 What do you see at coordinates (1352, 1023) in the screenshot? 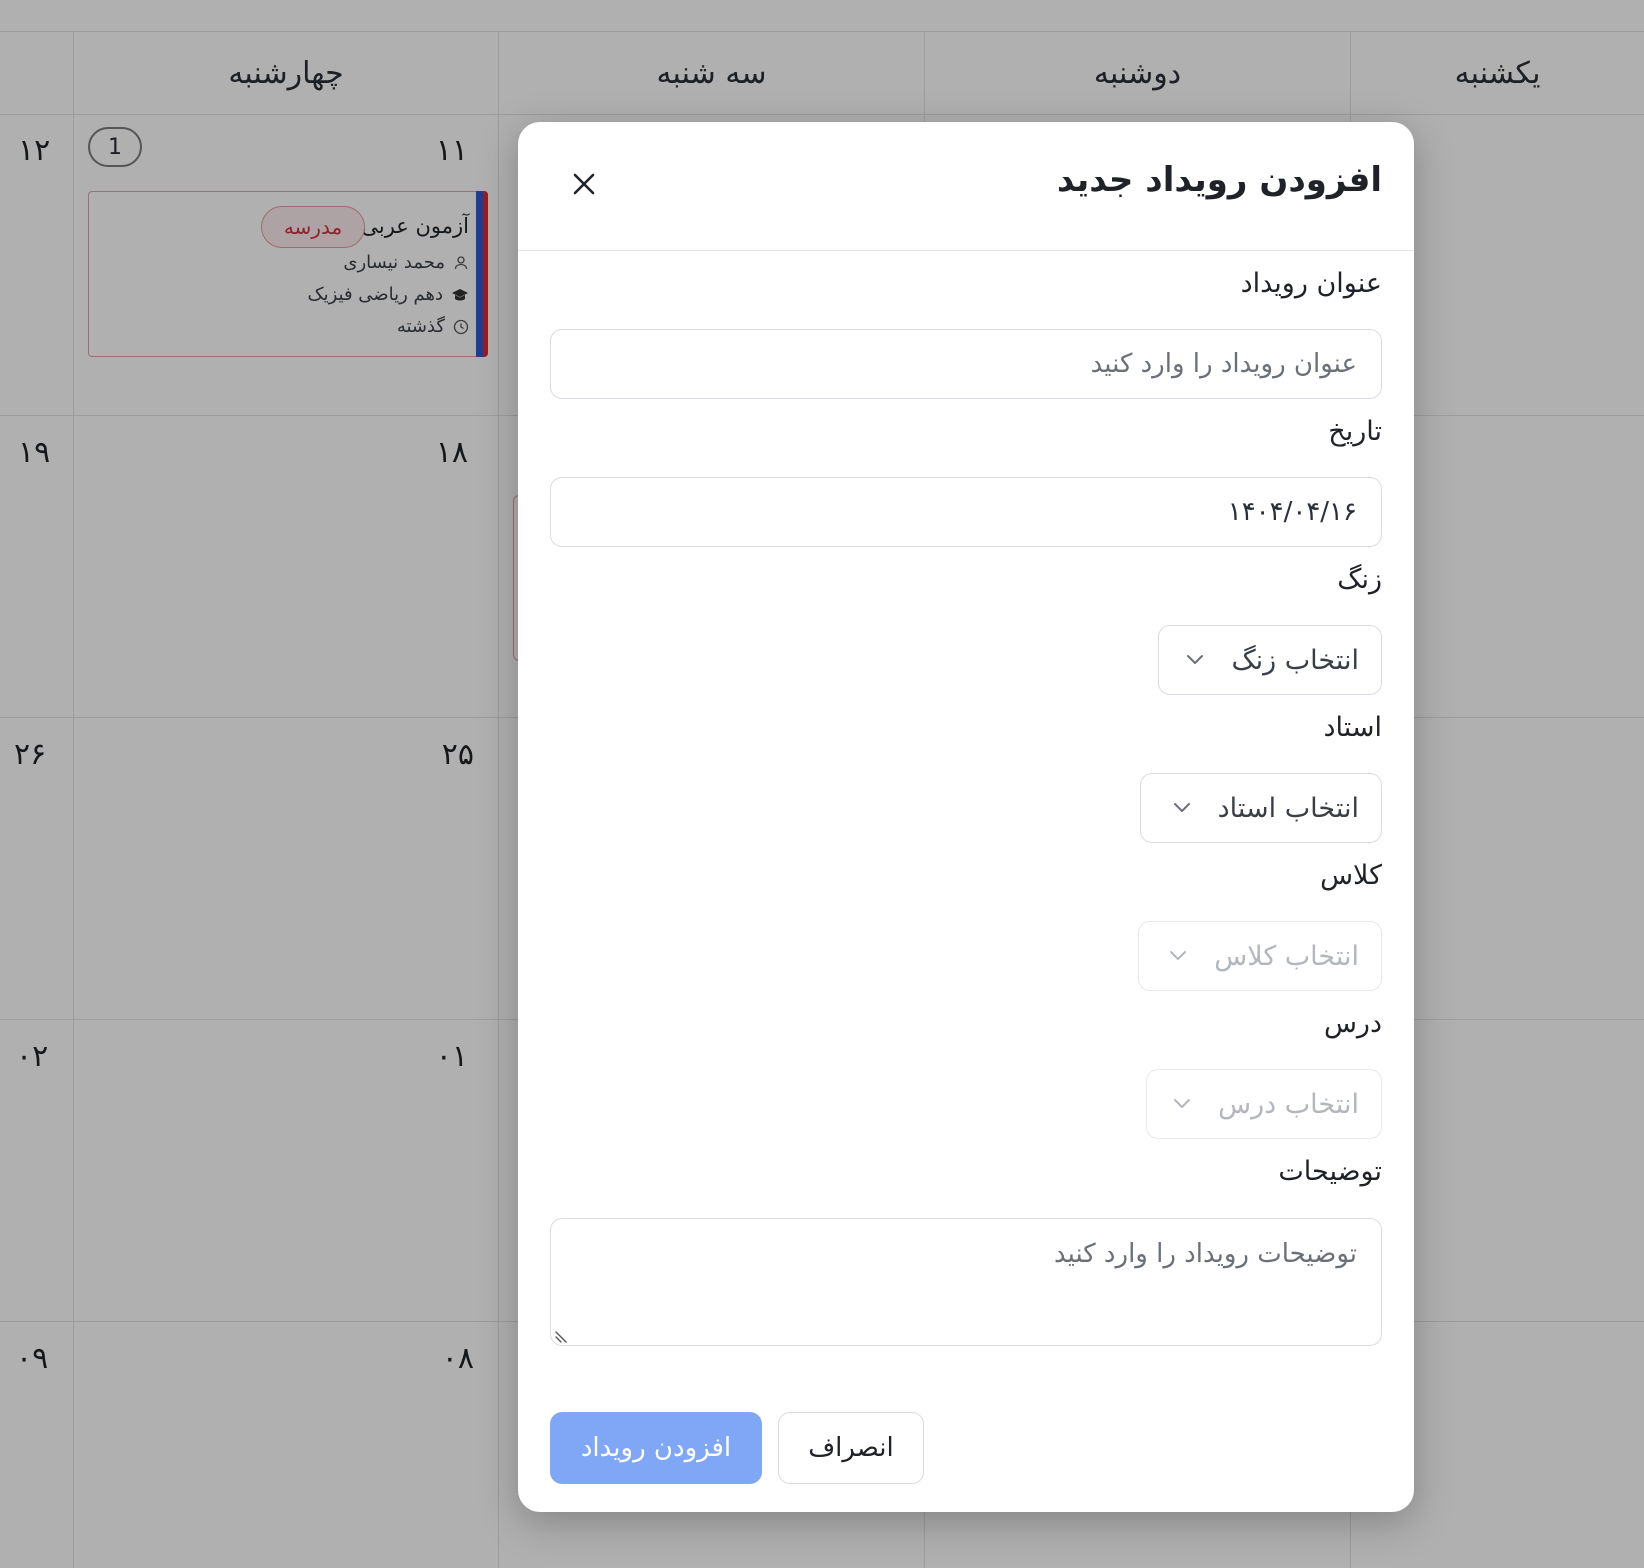
I see `lesson-label: درس` at bounding box center [1352, 1023].